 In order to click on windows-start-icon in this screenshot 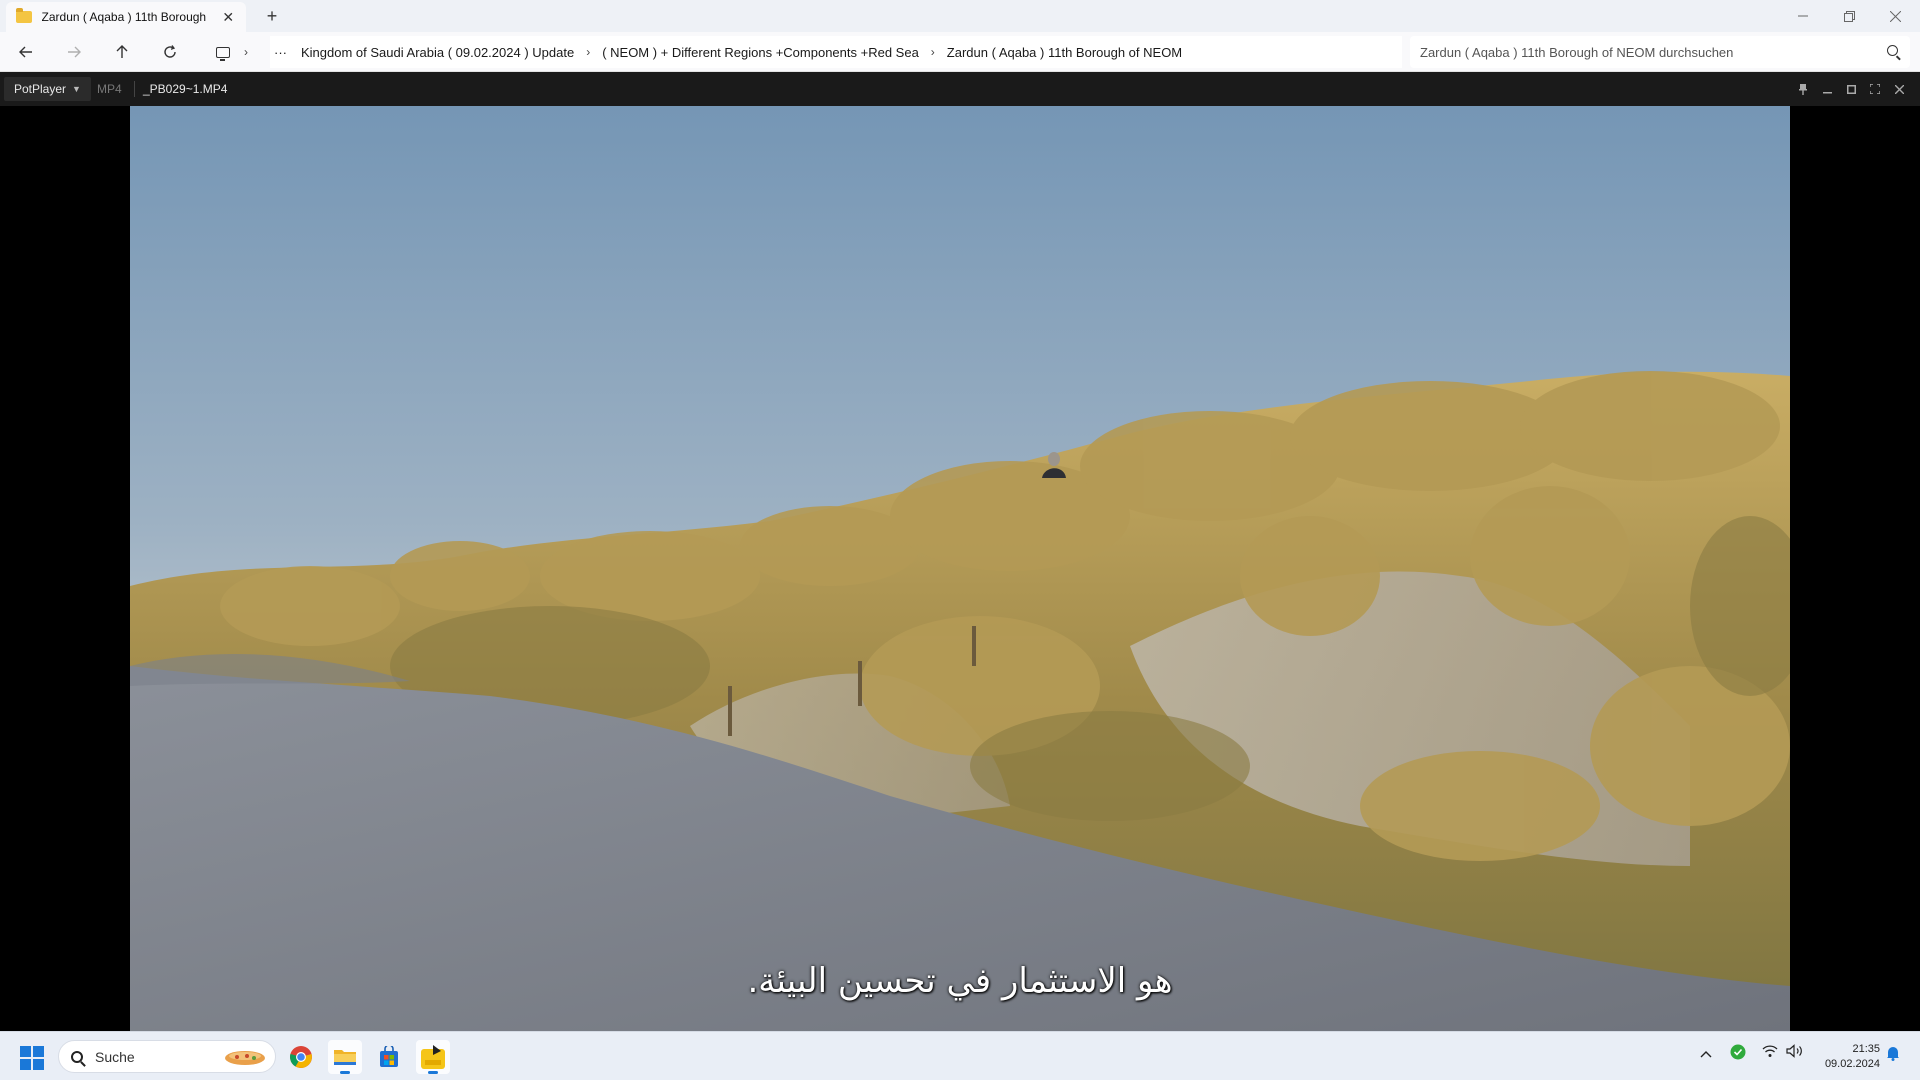, I will do `click(32, 1058)`.